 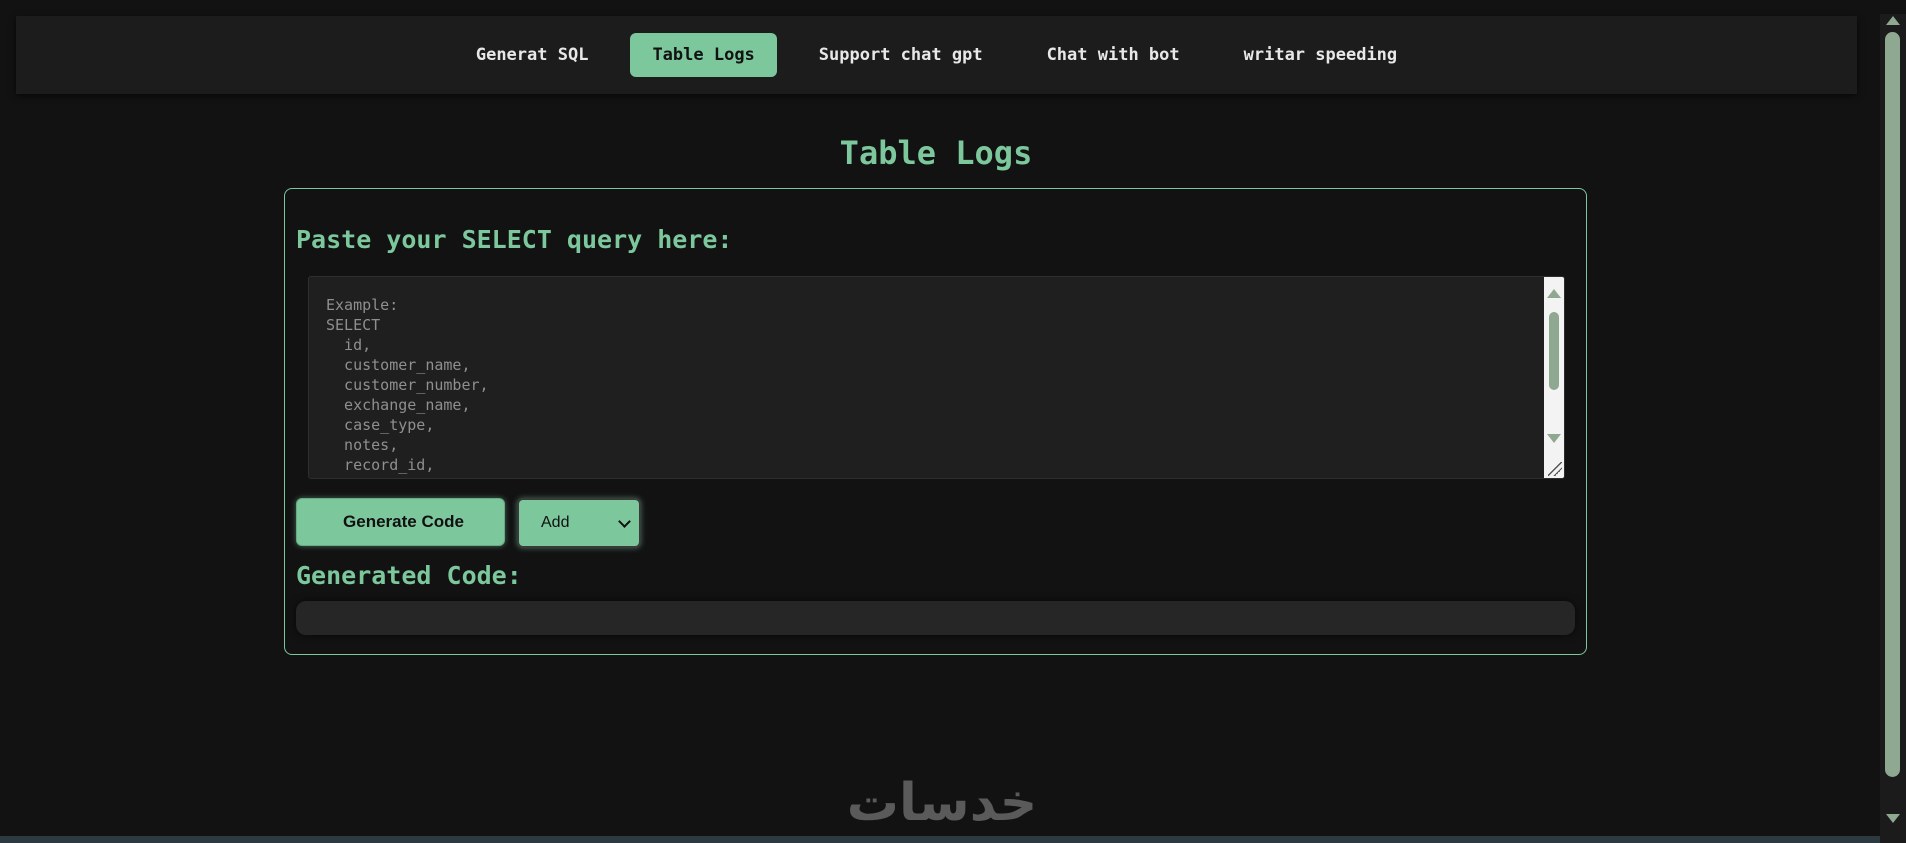 I want to click on page-scroll-thumb, so click(x=1892, y=404).